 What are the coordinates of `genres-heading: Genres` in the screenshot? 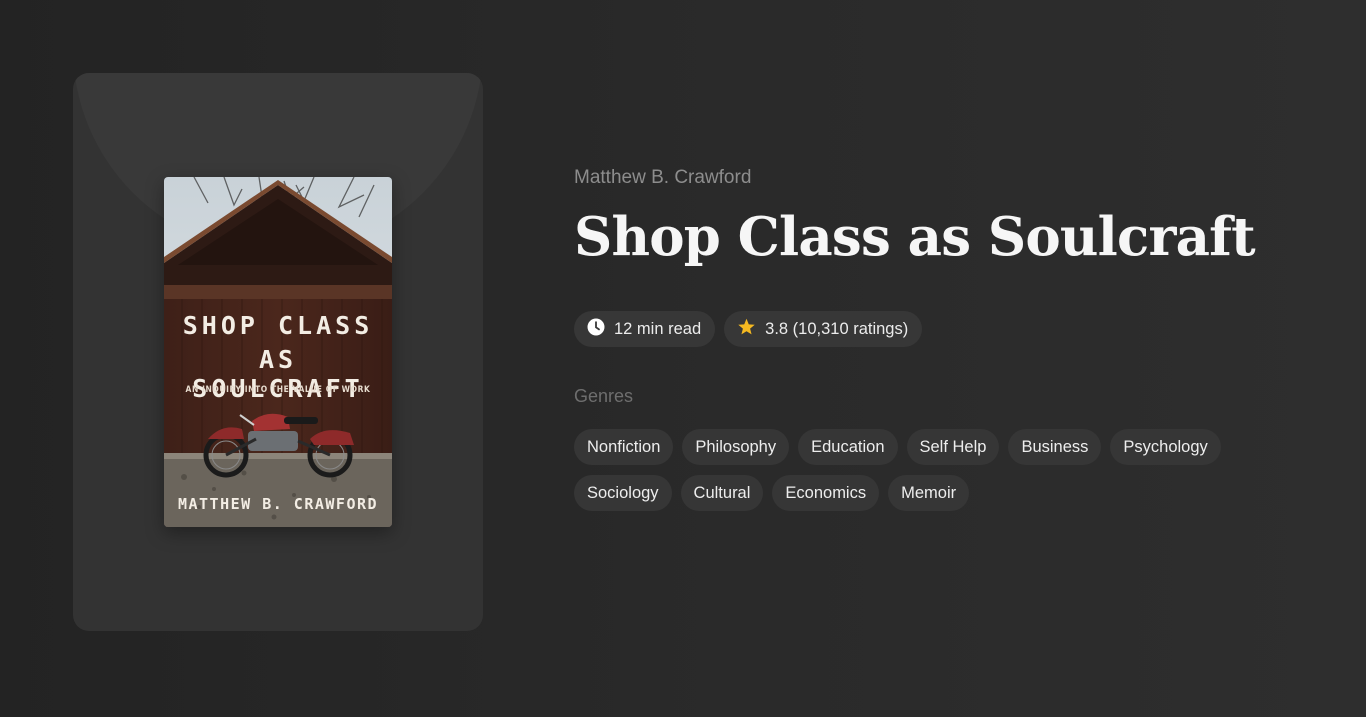 It's located at (604, 396).